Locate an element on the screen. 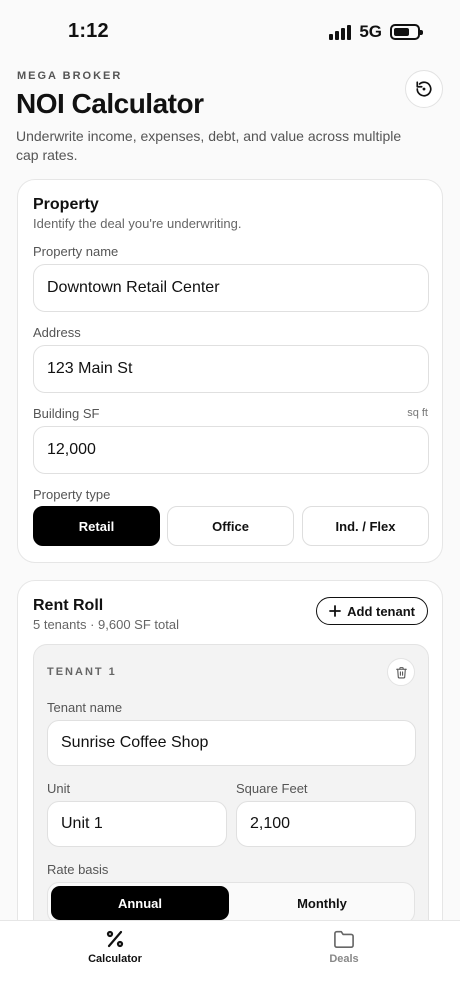 This screenshot has width=460, height=997. plus-icon is located at coordinates (335, 611).